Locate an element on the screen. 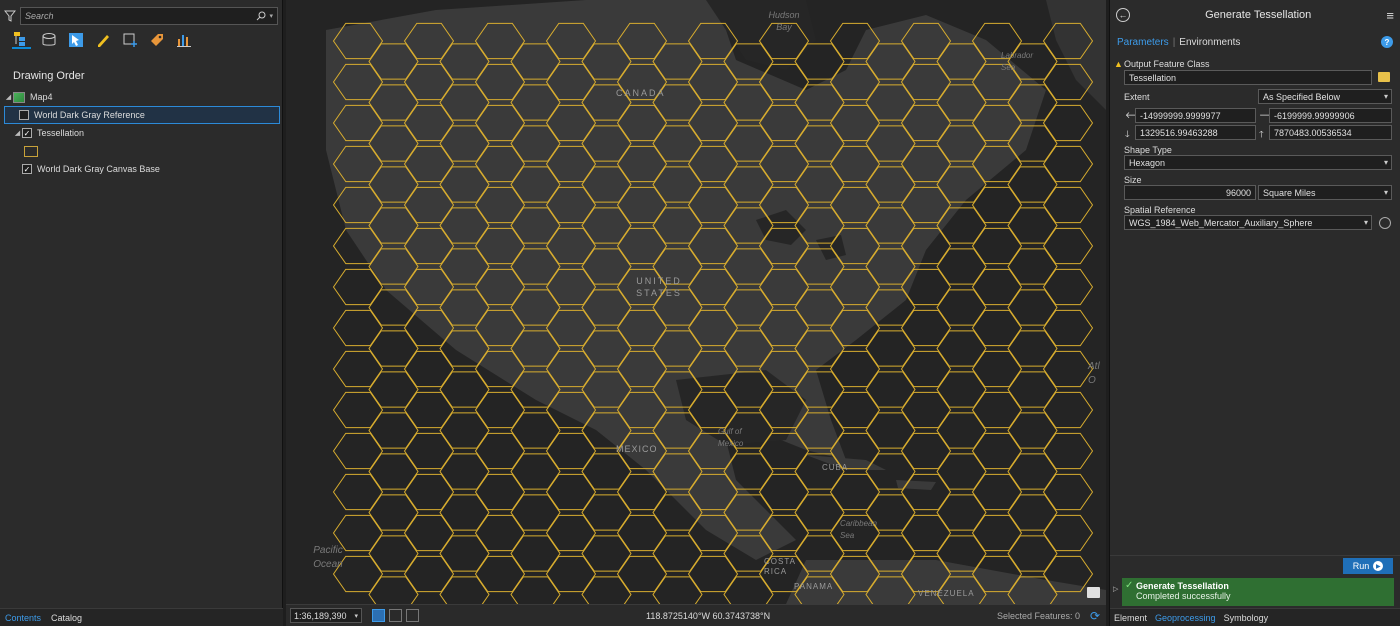  search-row: ▾ is located at coordinates (141, 16).